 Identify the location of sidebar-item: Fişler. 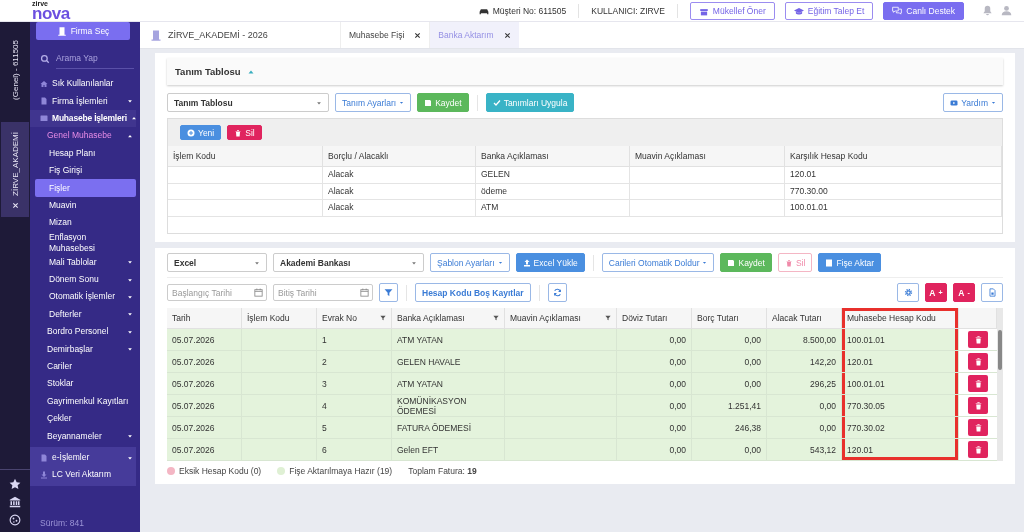
(85, 188).